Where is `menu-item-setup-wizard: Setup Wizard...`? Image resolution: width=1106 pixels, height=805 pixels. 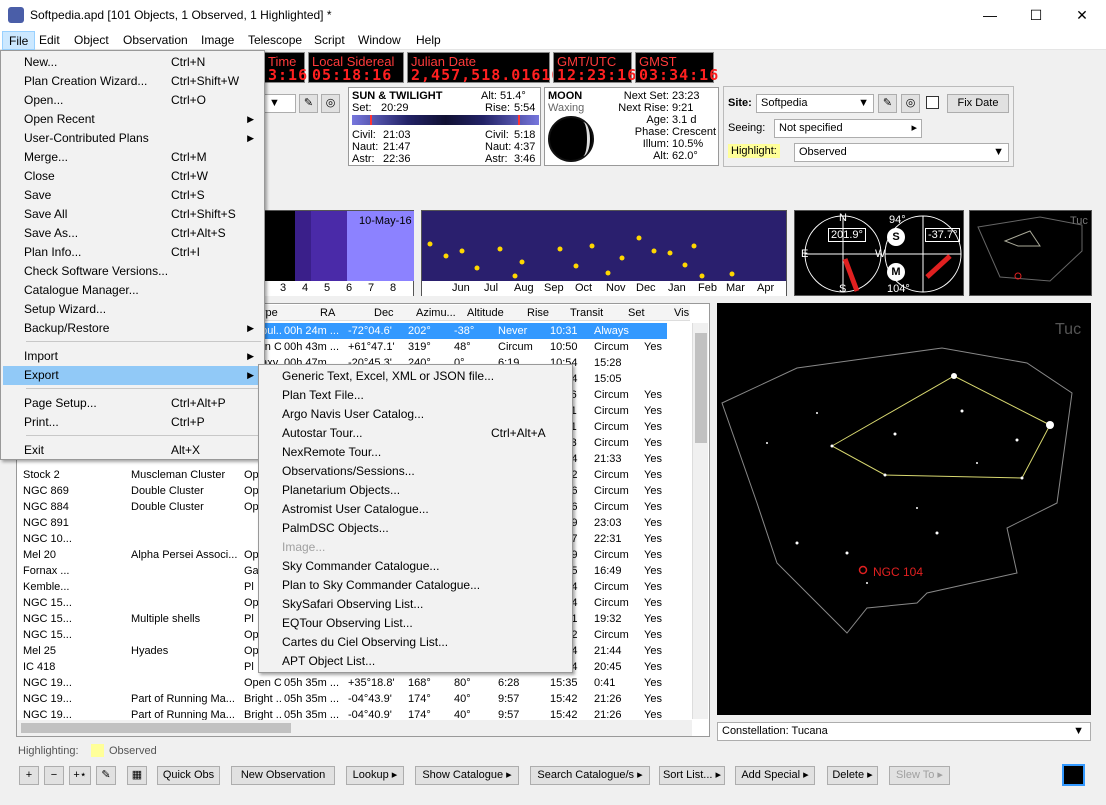
menu-item-setup-wizard: Setup Wizard... is located at coordinates (132, 309).